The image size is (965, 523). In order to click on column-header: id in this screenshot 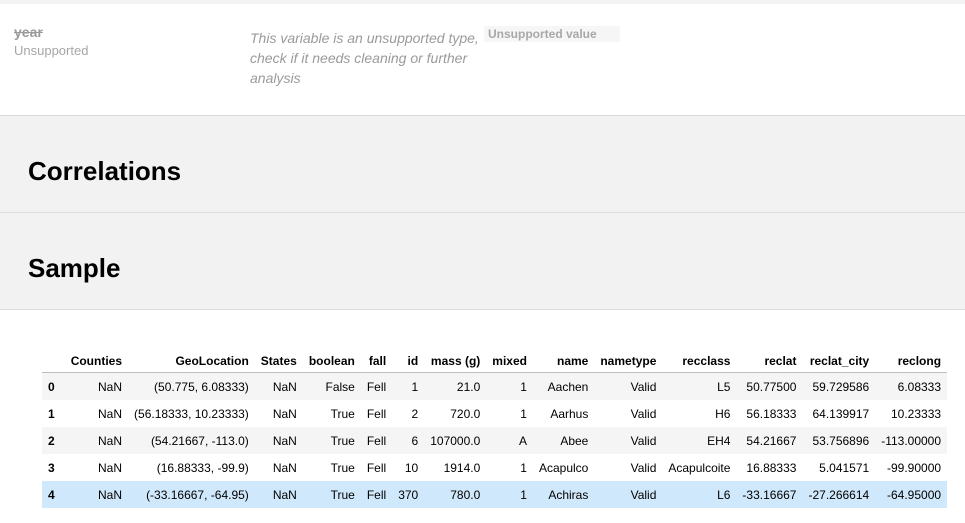, I will do `click(408, 357)`.